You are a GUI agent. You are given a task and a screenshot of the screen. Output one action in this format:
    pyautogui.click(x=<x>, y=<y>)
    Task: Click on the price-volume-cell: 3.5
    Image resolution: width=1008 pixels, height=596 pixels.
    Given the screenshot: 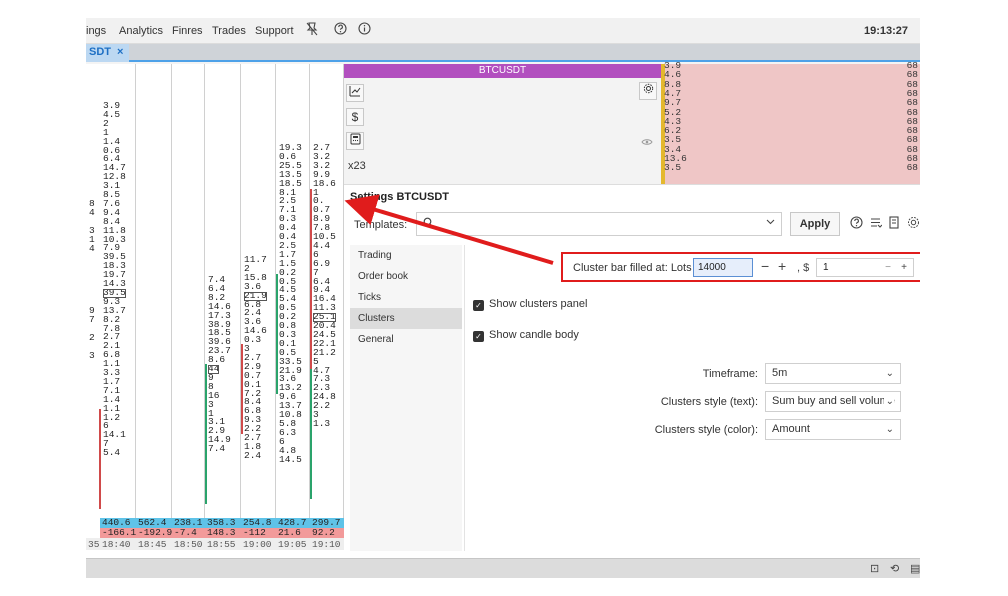 What is the action you would take?
    pyautogui.click(x=673, y=168)
    